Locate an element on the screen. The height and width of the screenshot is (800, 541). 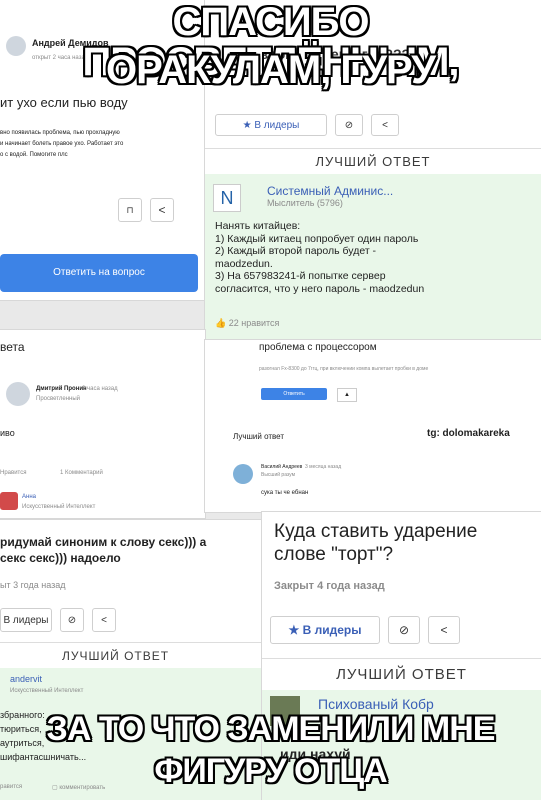
reply-button: Ответить is located at coordinates (294, 394).